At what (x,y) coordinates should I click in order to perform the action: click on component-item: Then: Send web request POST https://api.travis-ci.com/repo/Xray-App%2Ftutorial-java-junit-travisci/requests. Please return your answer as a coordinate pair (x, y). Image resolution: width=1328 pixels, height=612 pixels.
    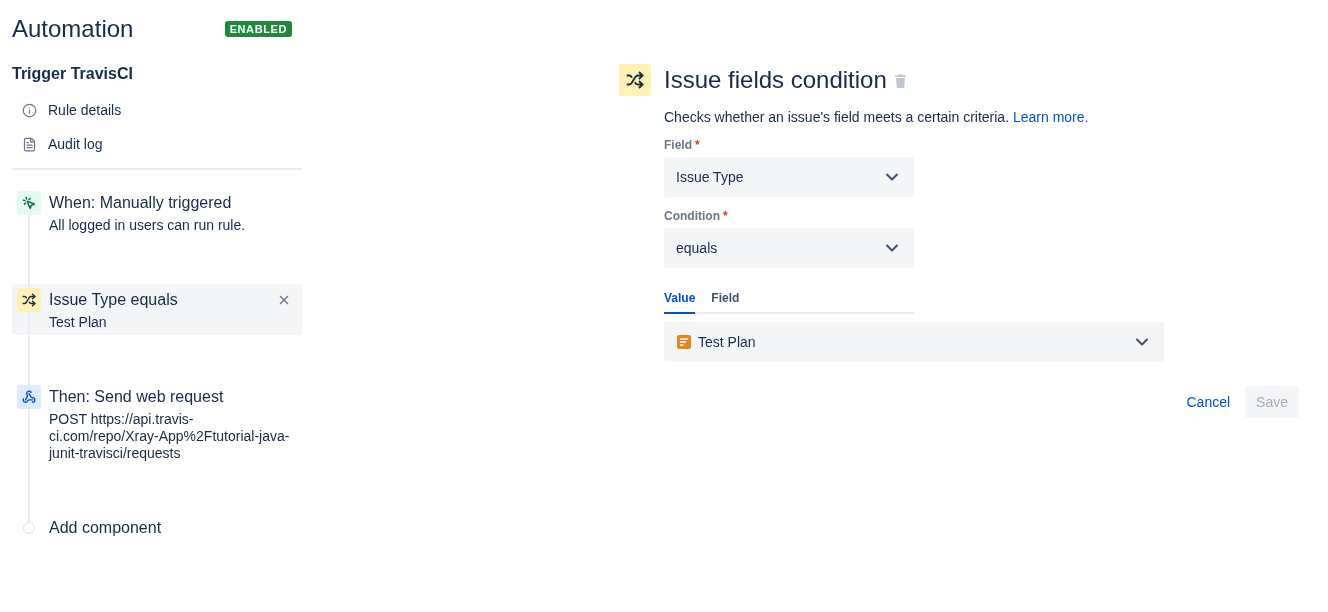
    Looking at the image, I should click on (157, 423).